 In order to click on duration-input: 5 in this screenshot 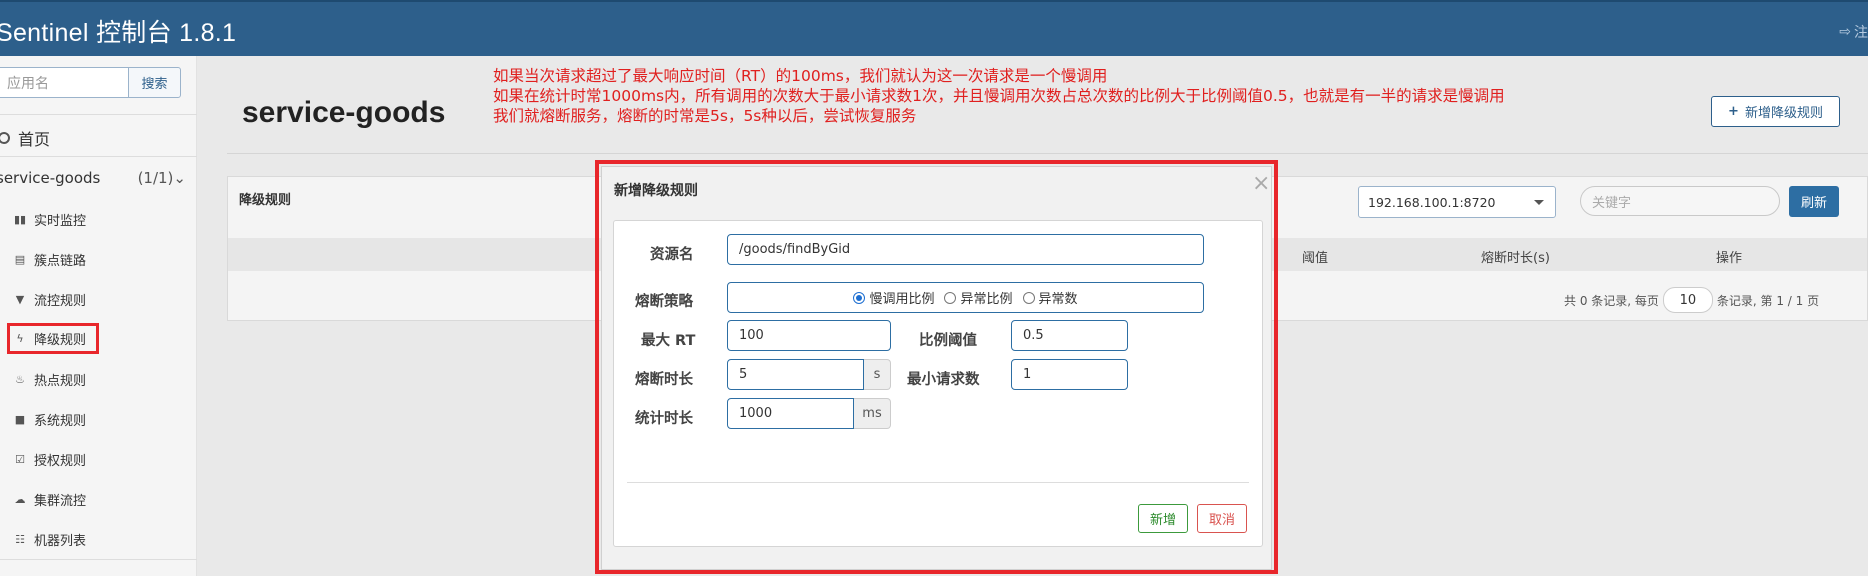, I will do `click(795, 374)`.